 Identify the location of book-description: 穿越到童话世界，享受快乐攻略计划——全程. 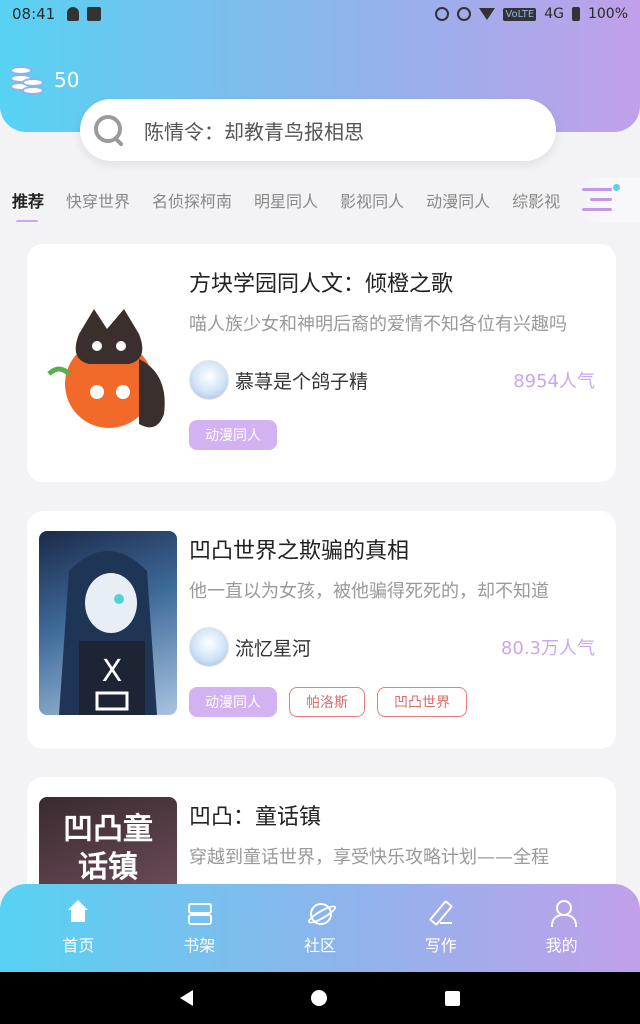
(369, 857).